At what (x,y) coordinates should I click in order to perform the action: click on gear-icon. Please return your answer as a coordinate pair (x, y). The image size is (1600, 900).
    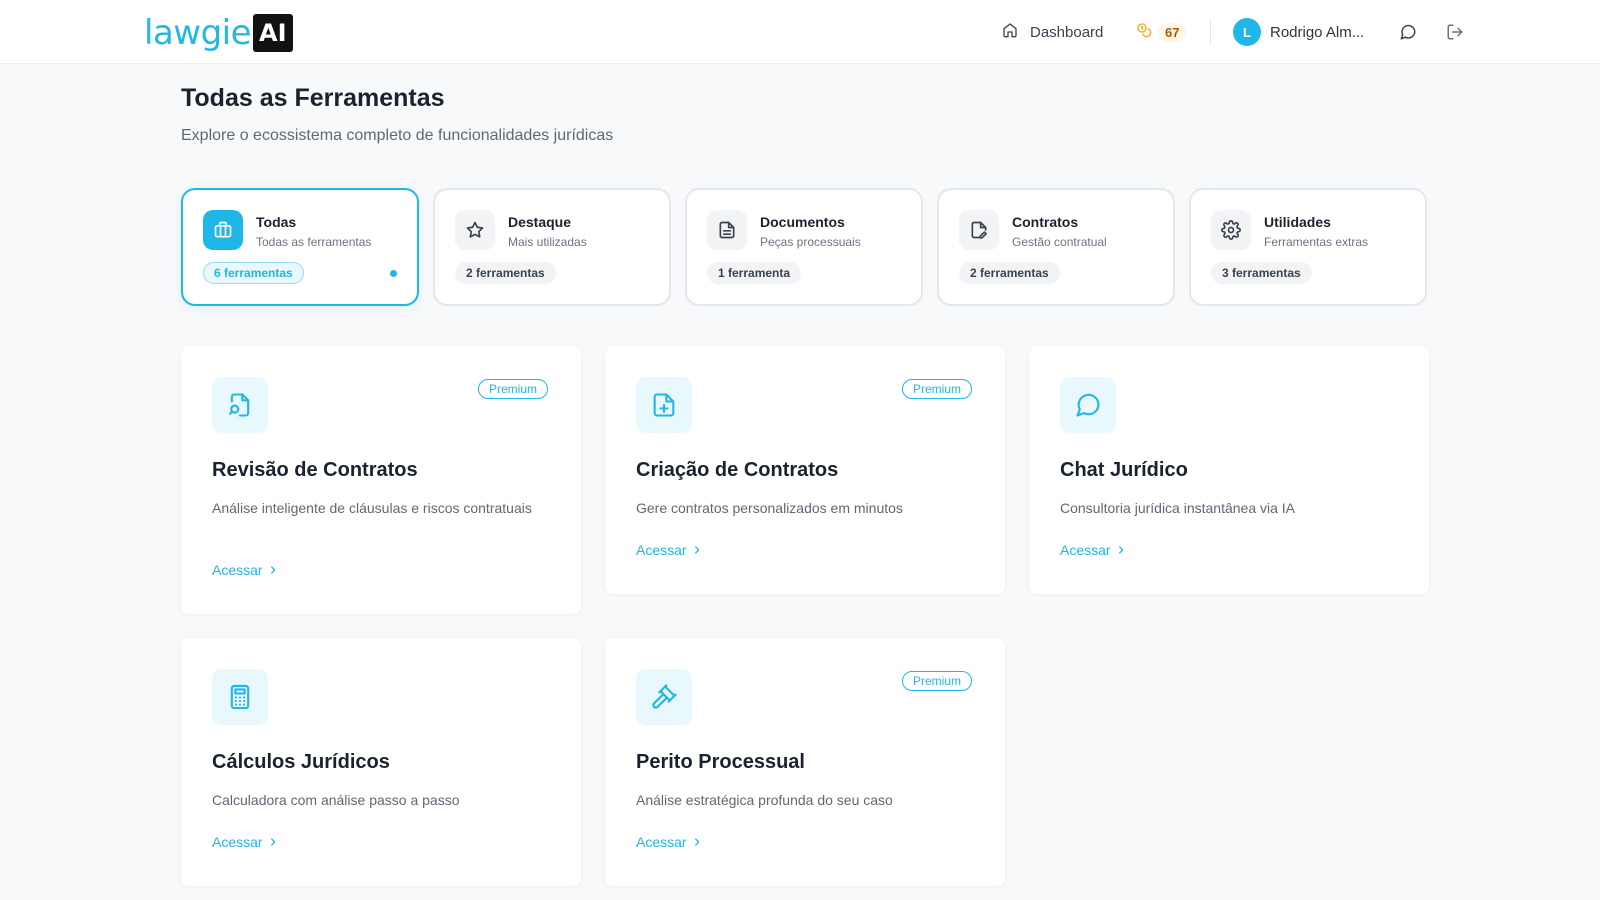
    Looking at the image, I should click on (1231, 230).